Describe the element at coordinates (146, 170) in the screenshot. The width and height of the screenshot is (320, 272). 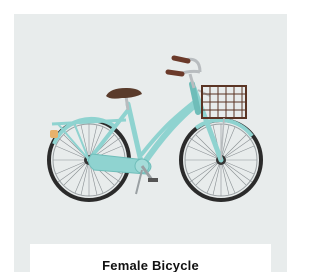
I see `crank` at that location.